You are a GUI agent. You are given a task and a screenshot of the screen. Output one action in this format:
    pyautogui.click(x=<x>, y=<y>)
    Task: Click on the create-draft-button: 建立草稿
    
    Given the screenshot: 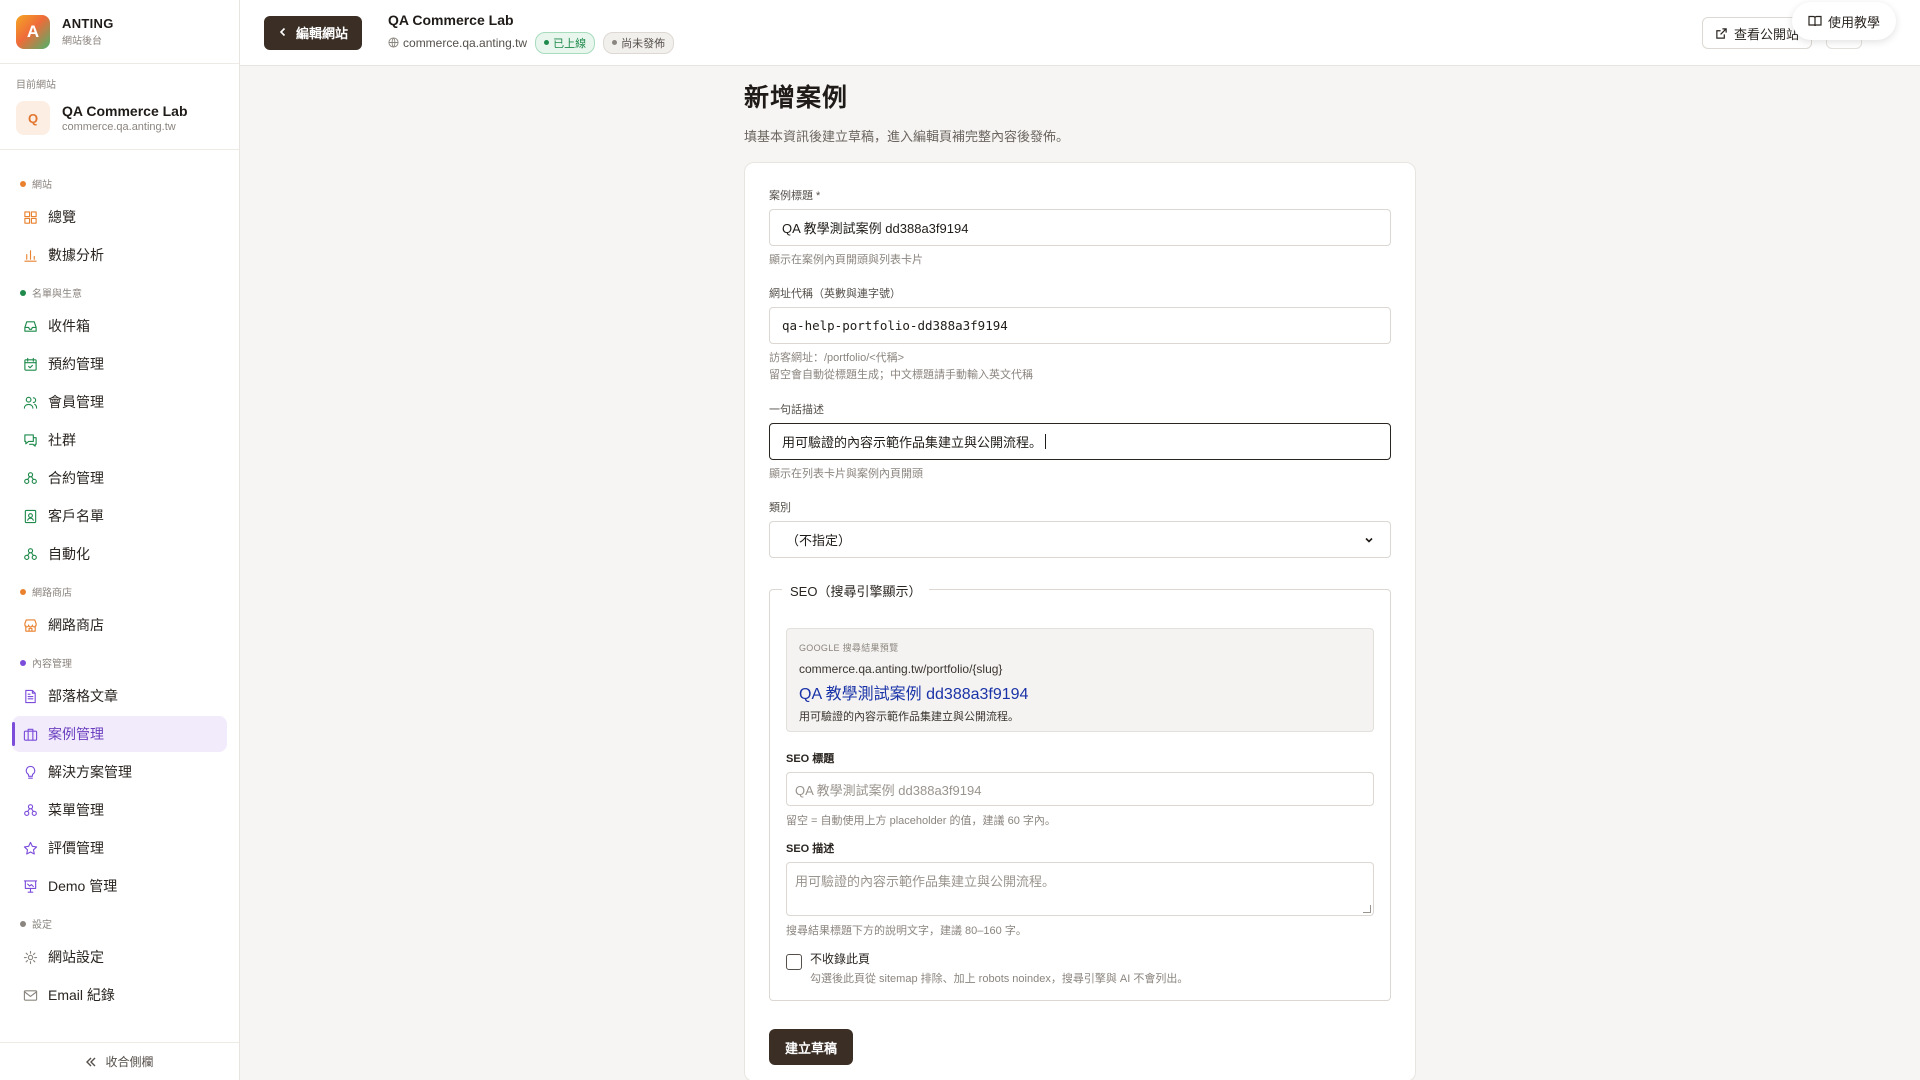 What is the action you would take?
    pyautogui.click(x=811, y=1047)
    